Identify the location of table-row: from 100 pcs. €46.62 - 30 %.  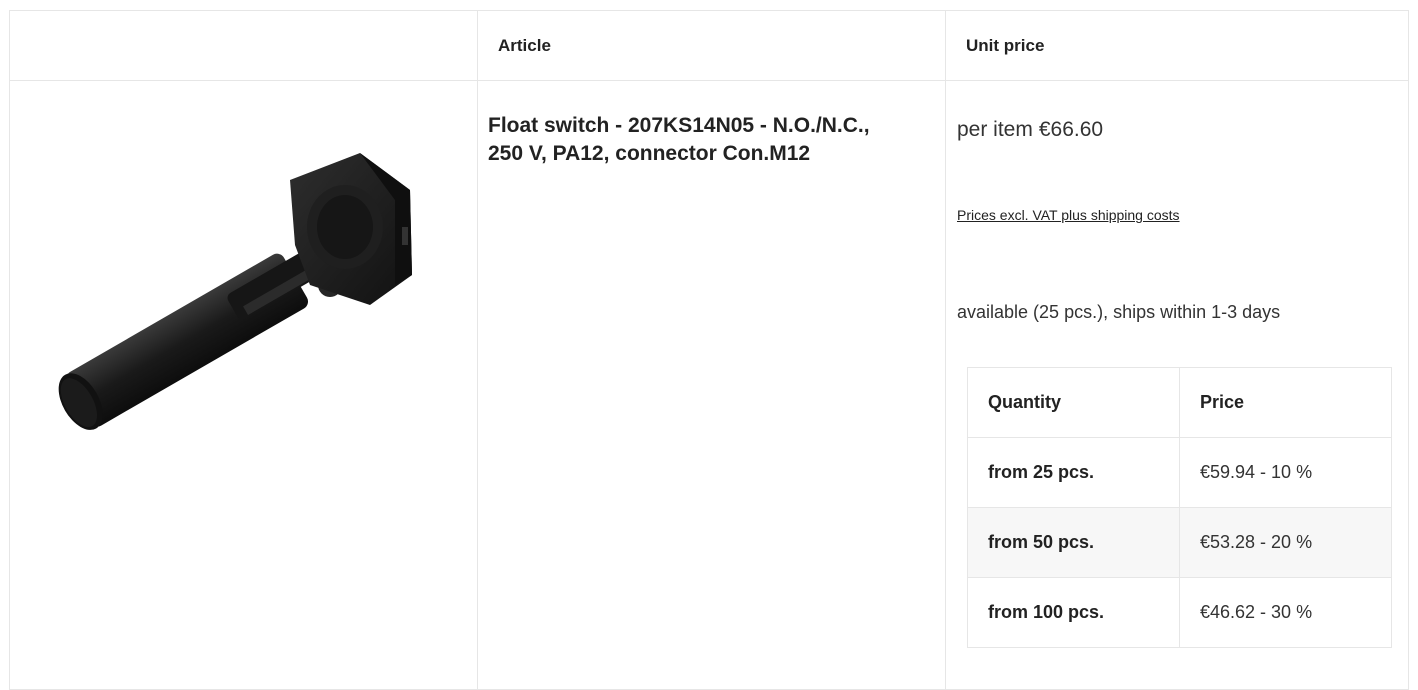
(1179, 612).